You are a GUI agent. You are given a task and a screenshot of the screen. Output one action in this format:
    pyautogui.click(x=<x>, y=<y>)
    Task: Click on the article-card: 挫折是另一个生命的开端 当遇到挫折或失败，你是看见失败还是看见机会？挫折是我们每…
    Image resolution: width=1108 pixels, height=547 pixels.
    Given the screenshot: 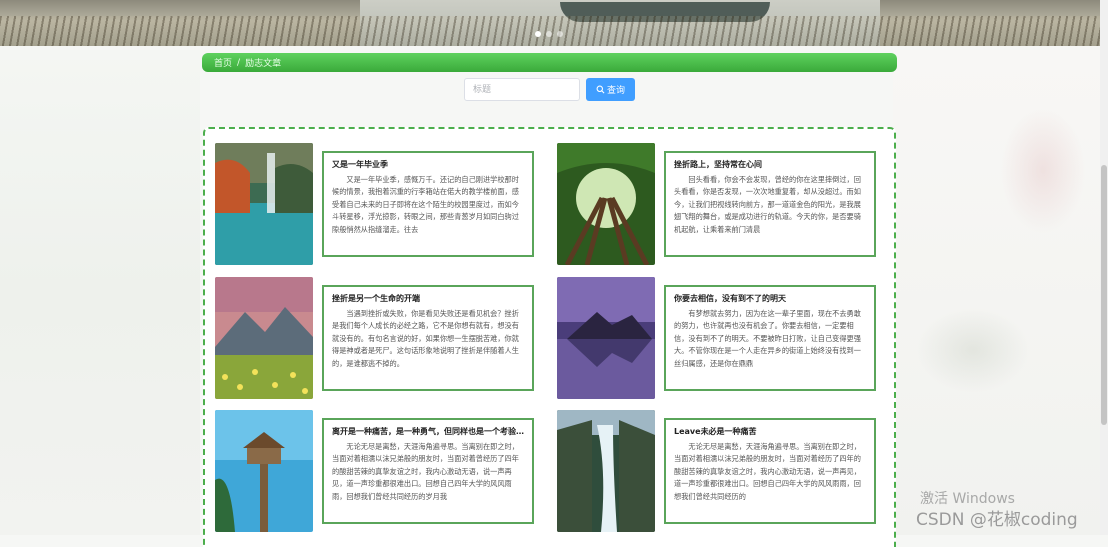 What is the action you would take?
    pyautogui.click(x=377, y=339)
    